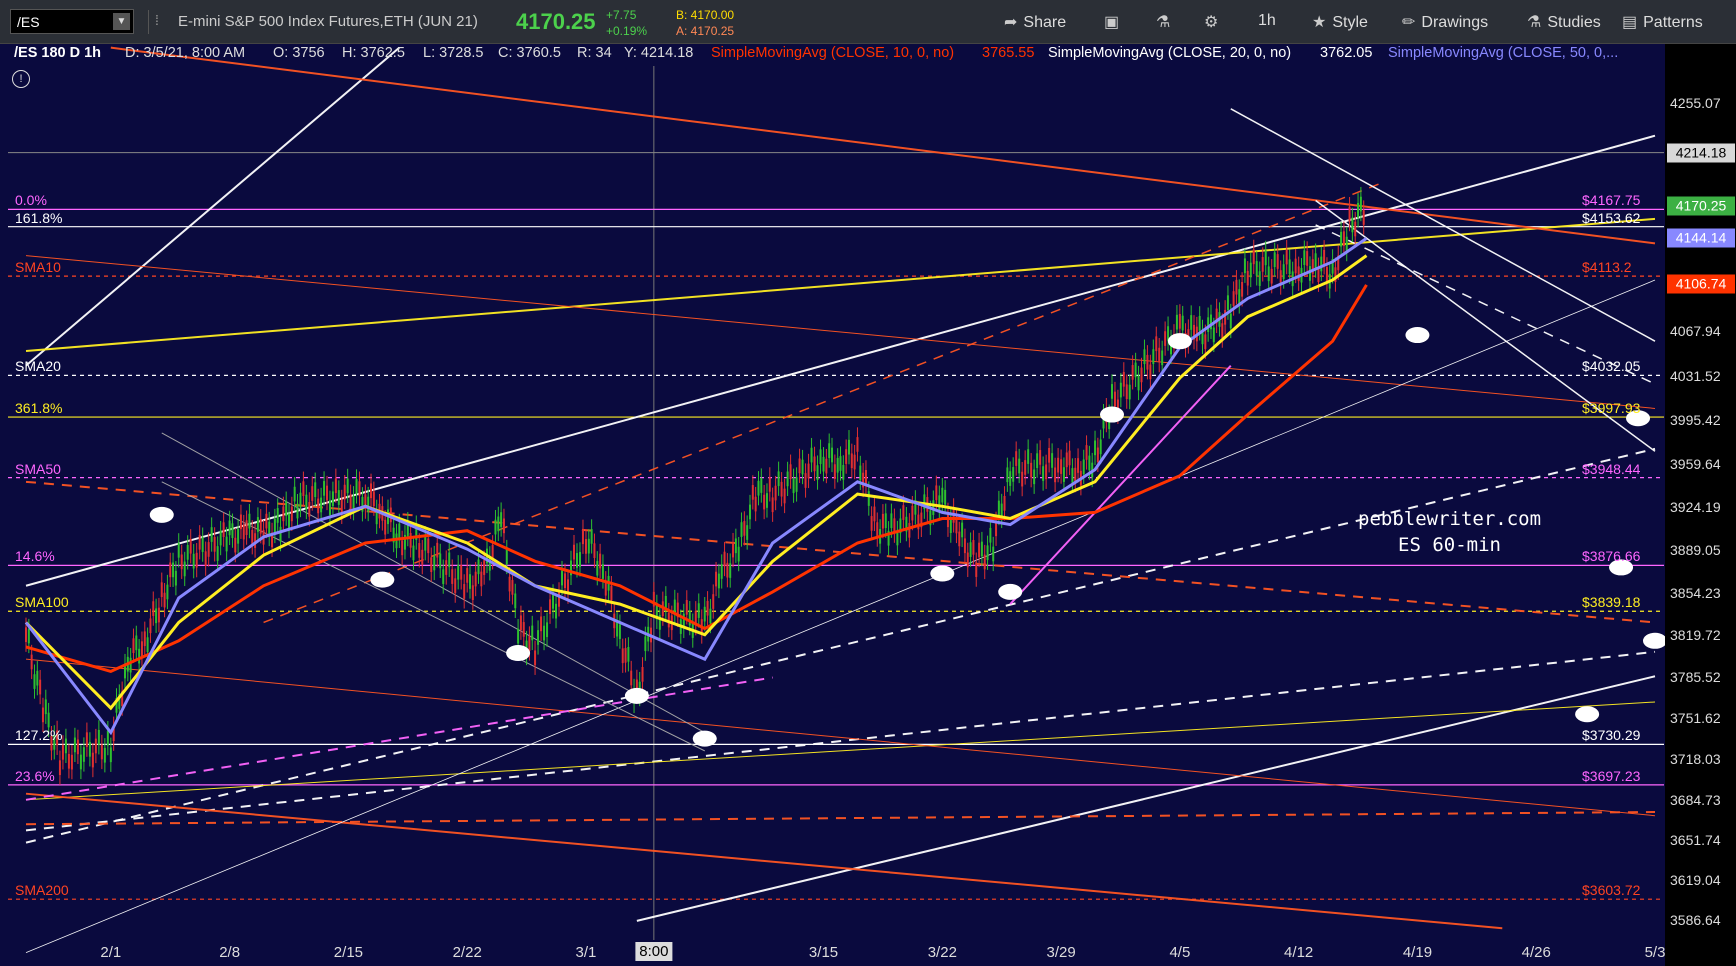 Image resolution: width=1736 pixels, height=966 pixels. Describe the element at coordinates (1449, 545) in the screenshot. I see `watermark-subtitle: ES 60-min` at that location.